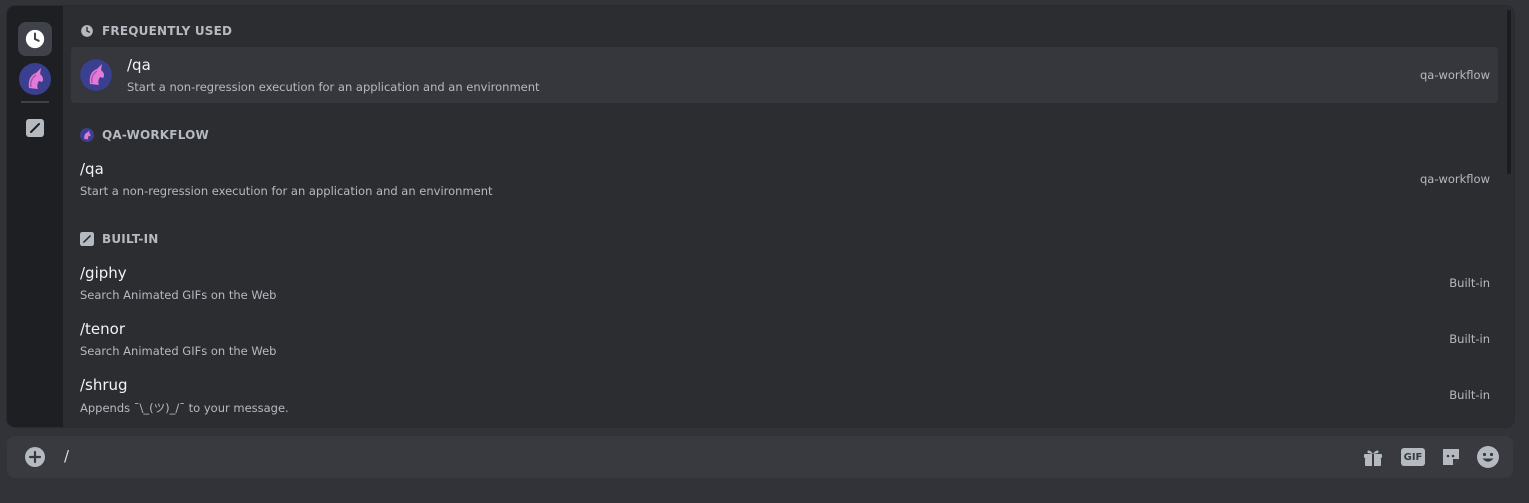 The image size is (1529, 503). Describe the element at coordinates (130, 239) in the screenshot. I see `section-title: BUILT-IN` at that location.